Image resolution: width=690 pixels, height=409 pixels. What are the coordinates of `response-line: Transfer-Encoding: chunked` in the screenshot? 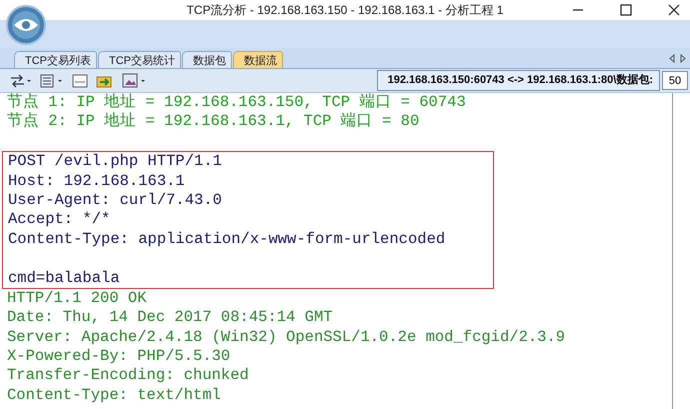 It's located at (128, 376).